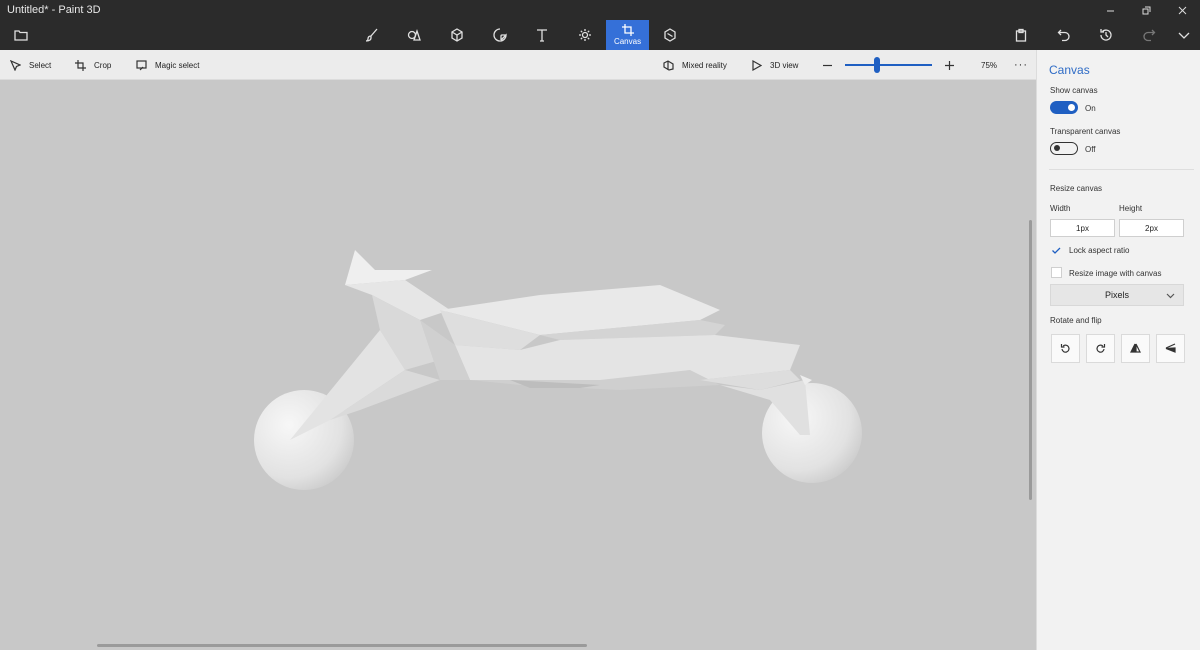 This screenshot has height=650, width=1200. I want to click on 3d-library-tab, so click(670, 35).